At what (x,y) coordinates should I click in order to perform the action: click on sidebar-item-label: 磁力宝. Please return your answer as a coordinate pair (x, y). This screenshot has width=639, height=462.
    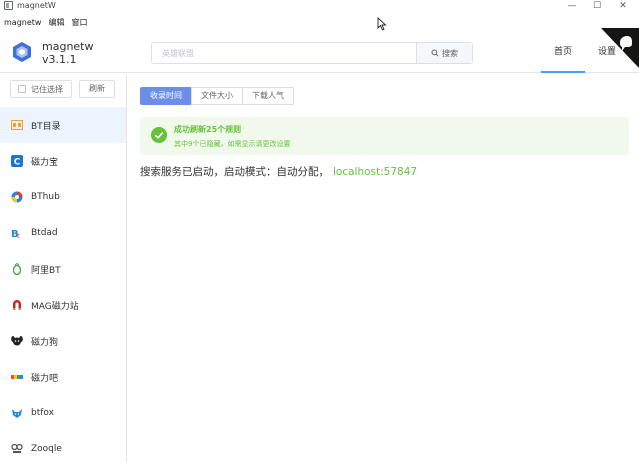
    Looking at the image, I should click on (45, 162).